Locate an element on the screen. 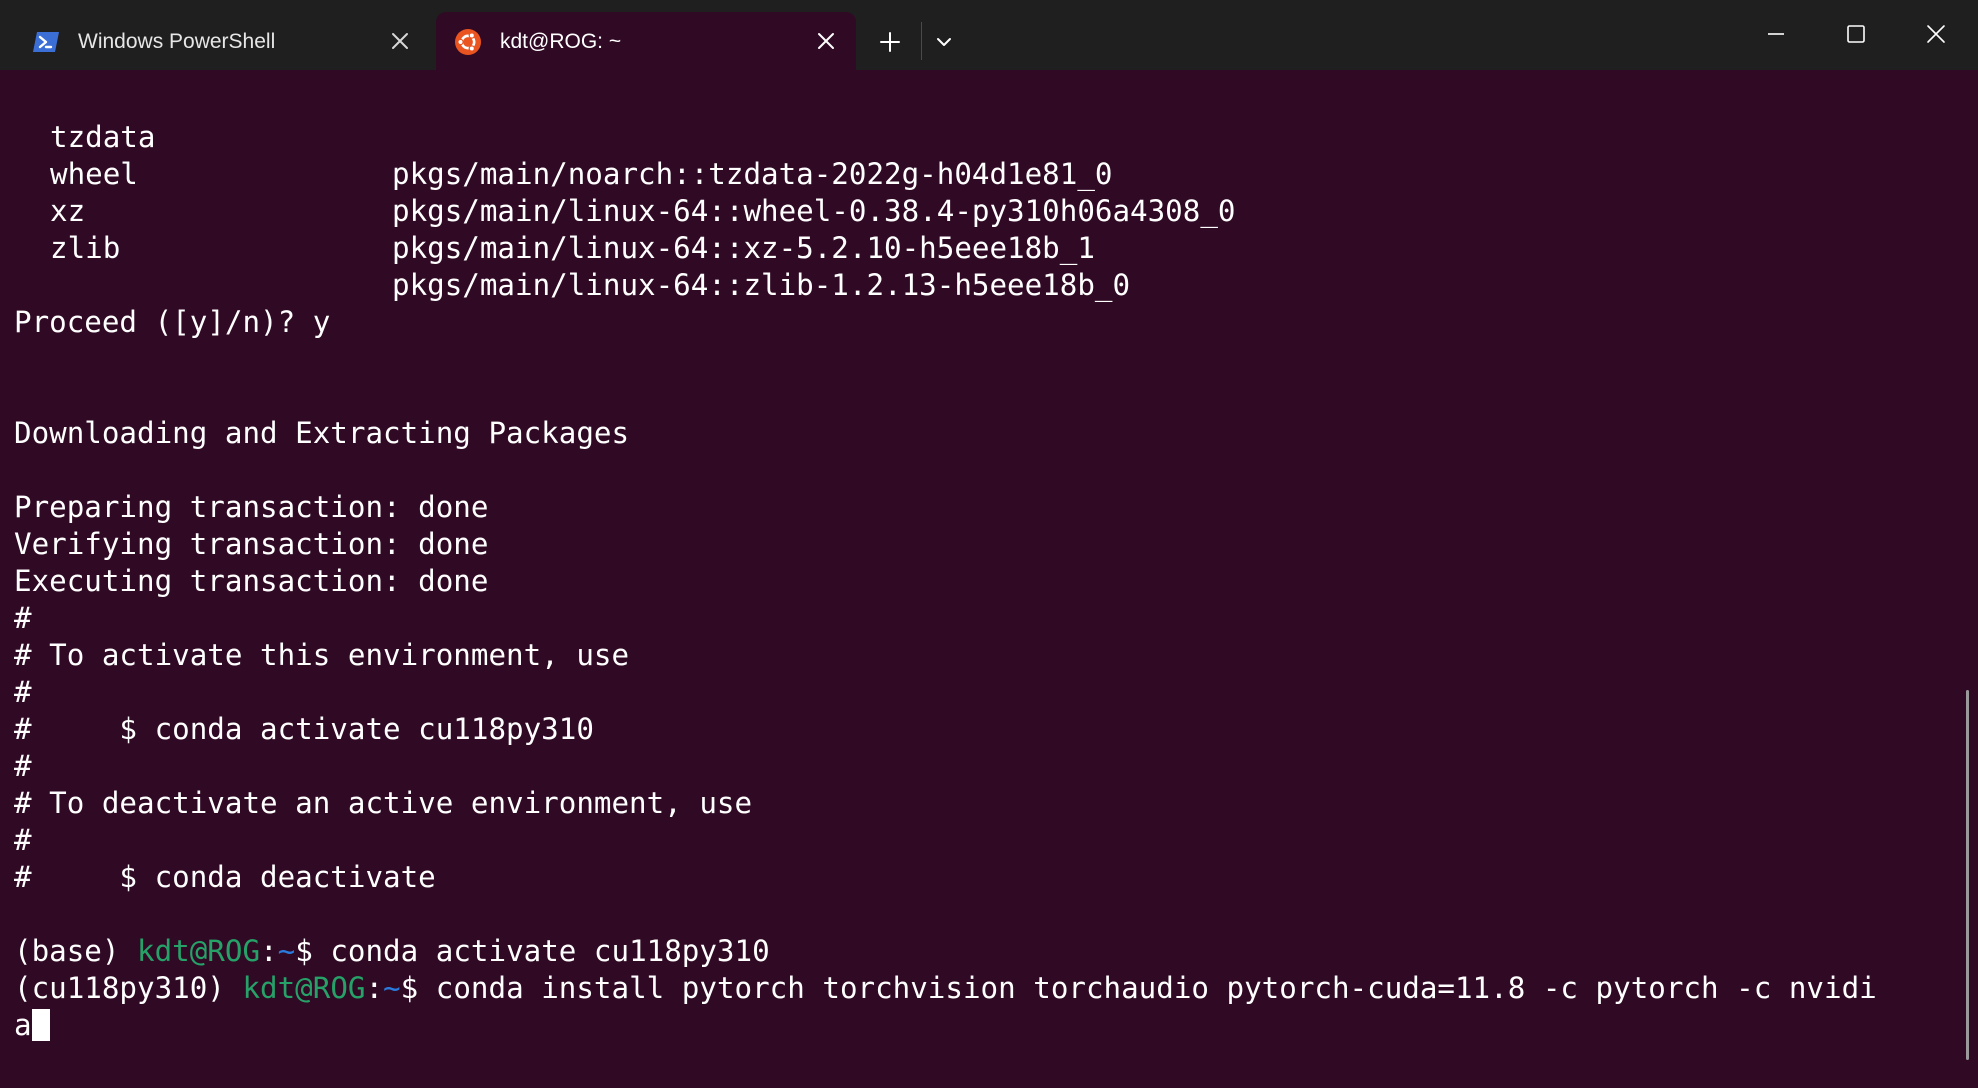  tab-title: kdt@ROG: ~ is located at coordinates (561, 41).